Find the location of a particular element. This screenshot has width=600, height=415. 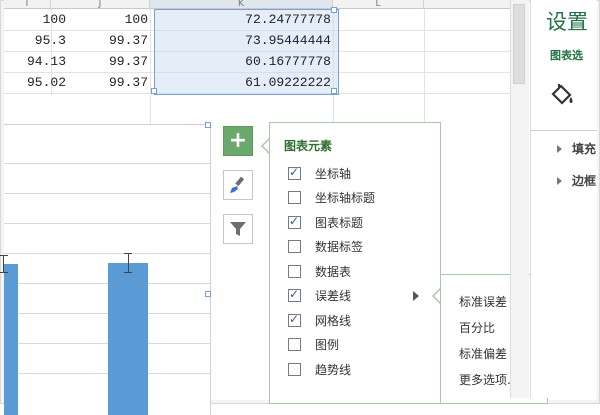

filter-icon is located at coordinates (238, 229).